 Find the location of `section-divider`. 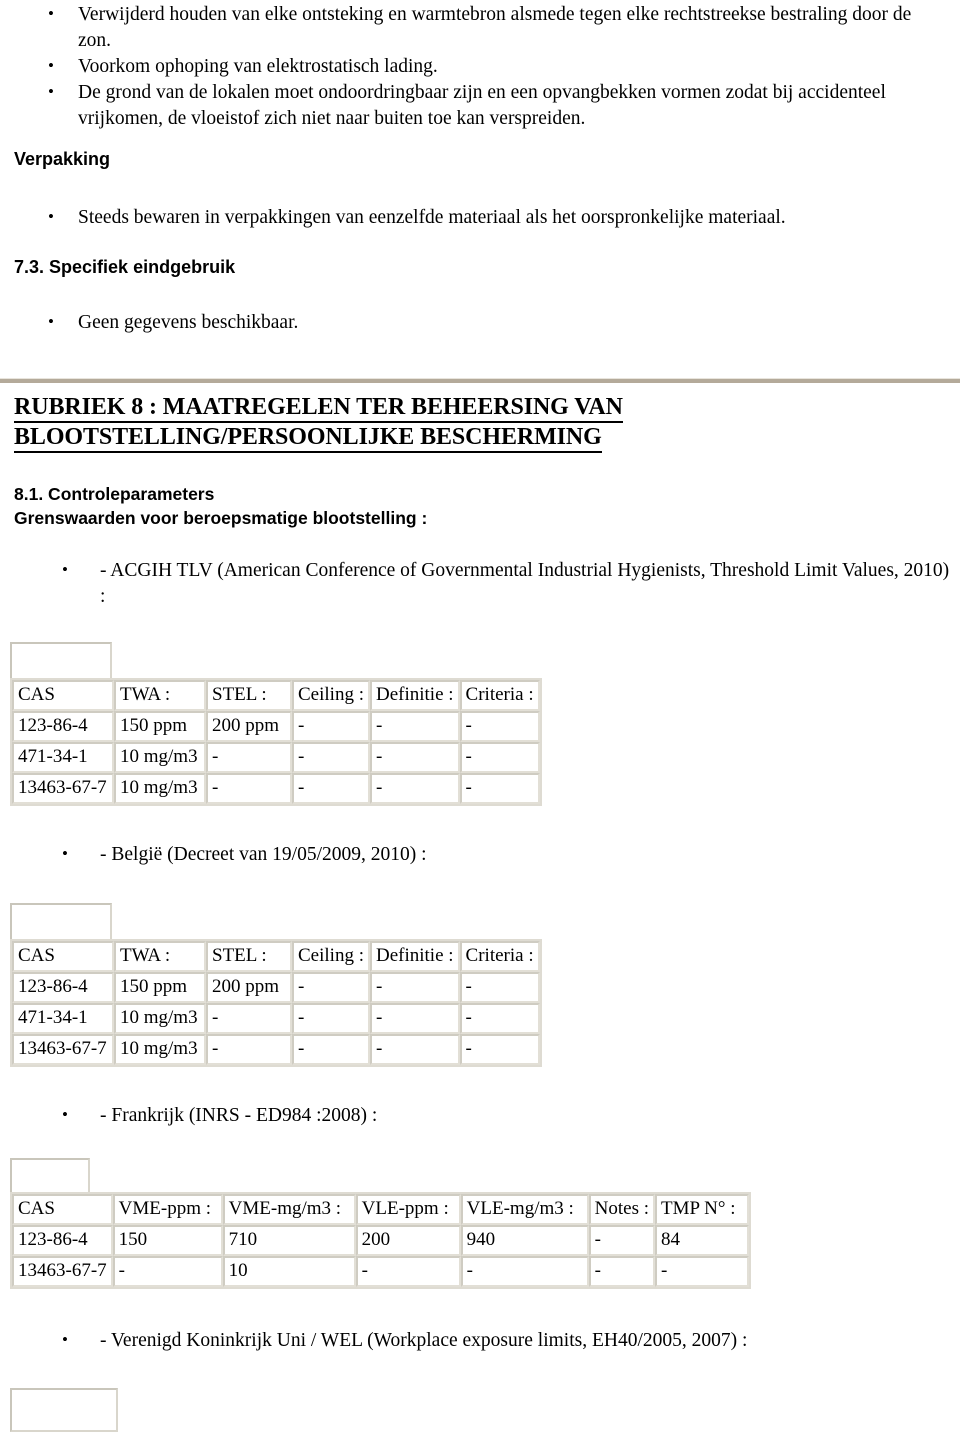

section-divider is located at coordinates (480, 380).